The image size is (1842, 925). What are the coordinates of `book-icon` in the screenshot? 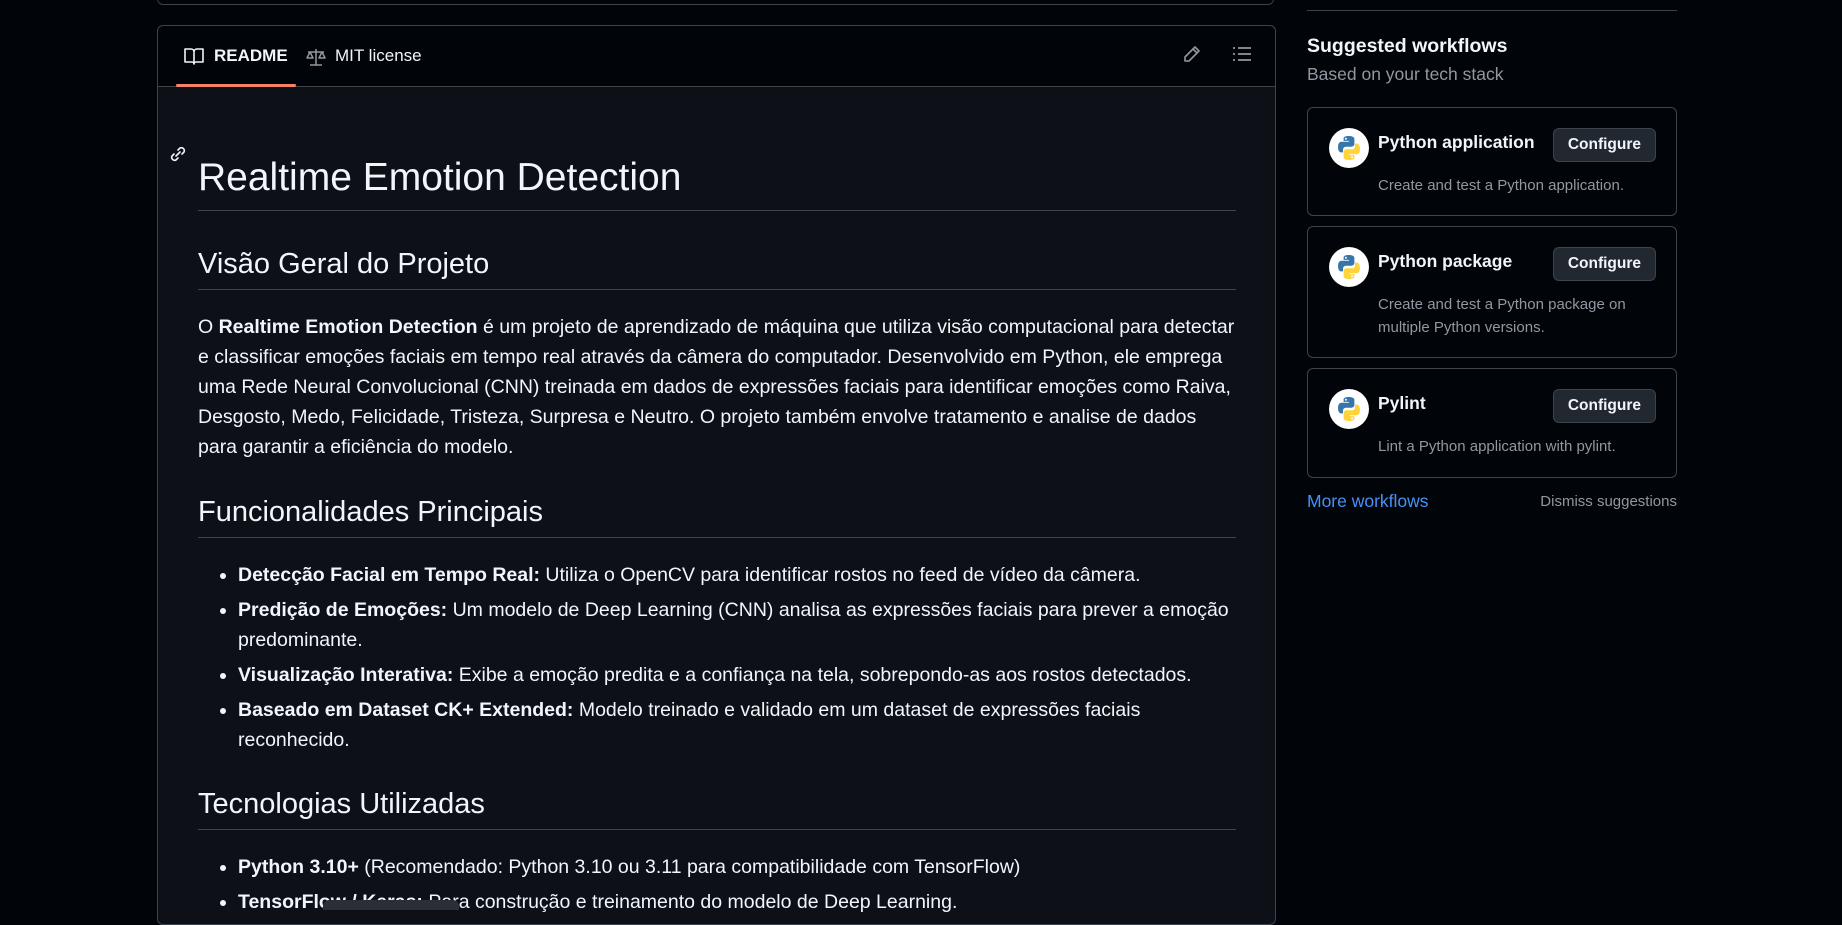 It's located at (195, 56).